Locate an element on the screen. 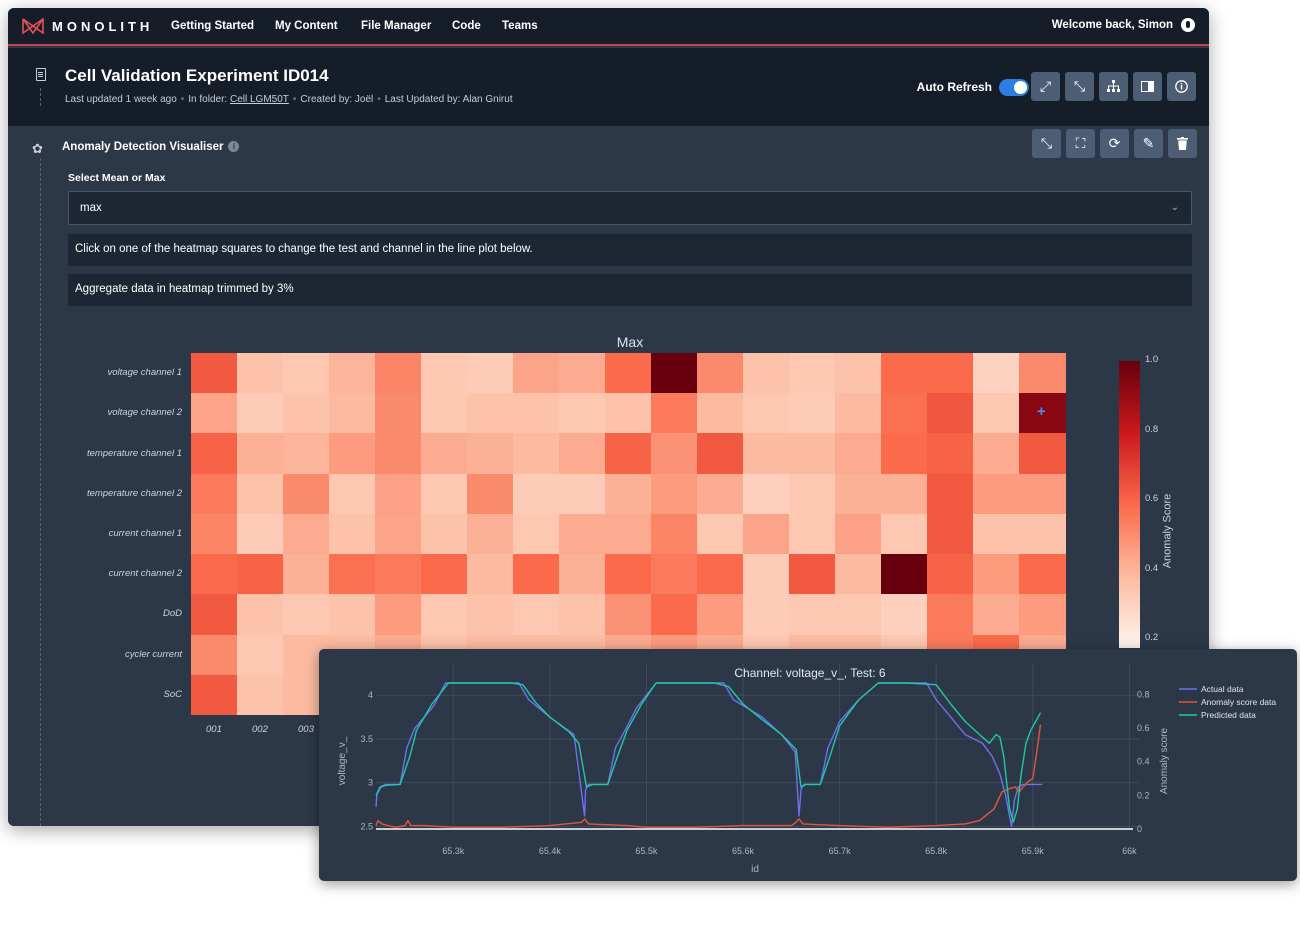 This screenshot has height=930, width=1300. expand-button: ⤢ is located at coordinates (1045, 86).